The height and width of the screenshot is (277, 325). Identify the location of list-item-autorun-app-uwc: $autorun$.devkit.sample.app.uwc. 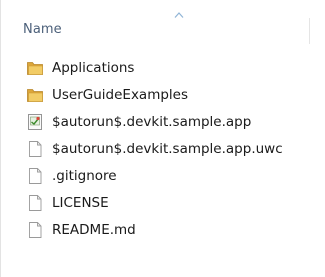
(165, 149).